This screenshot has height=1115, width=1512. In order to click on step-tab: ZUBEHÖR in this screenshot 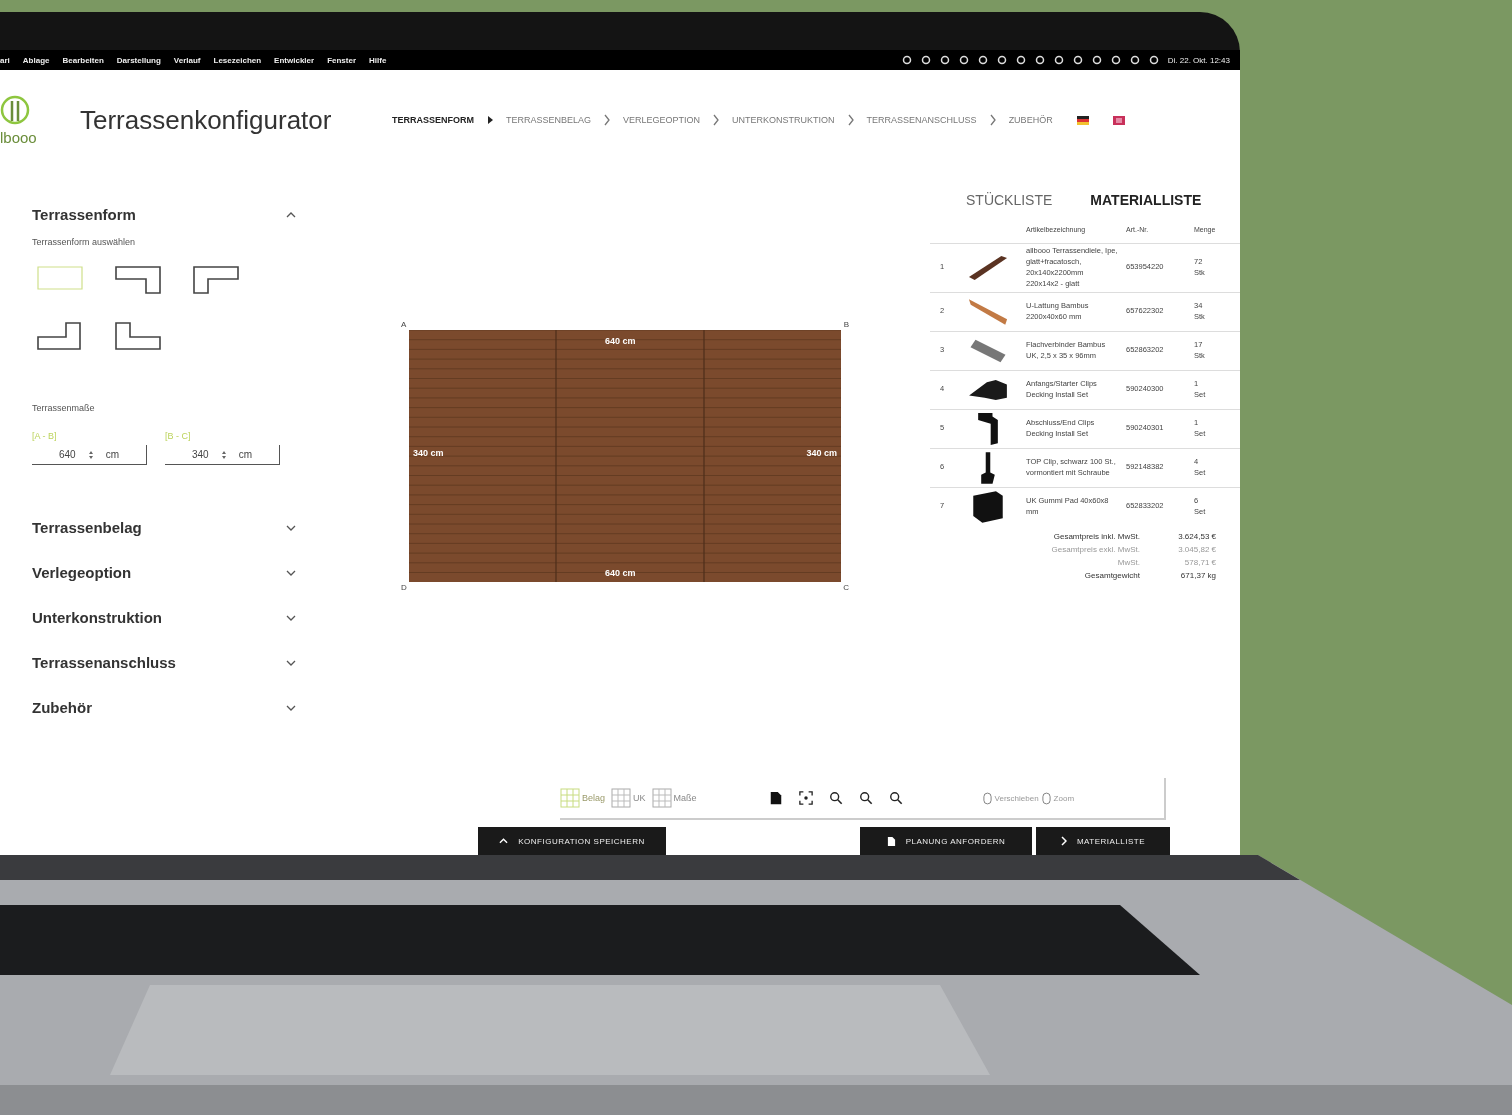, I will do `click(1030, 120)`.